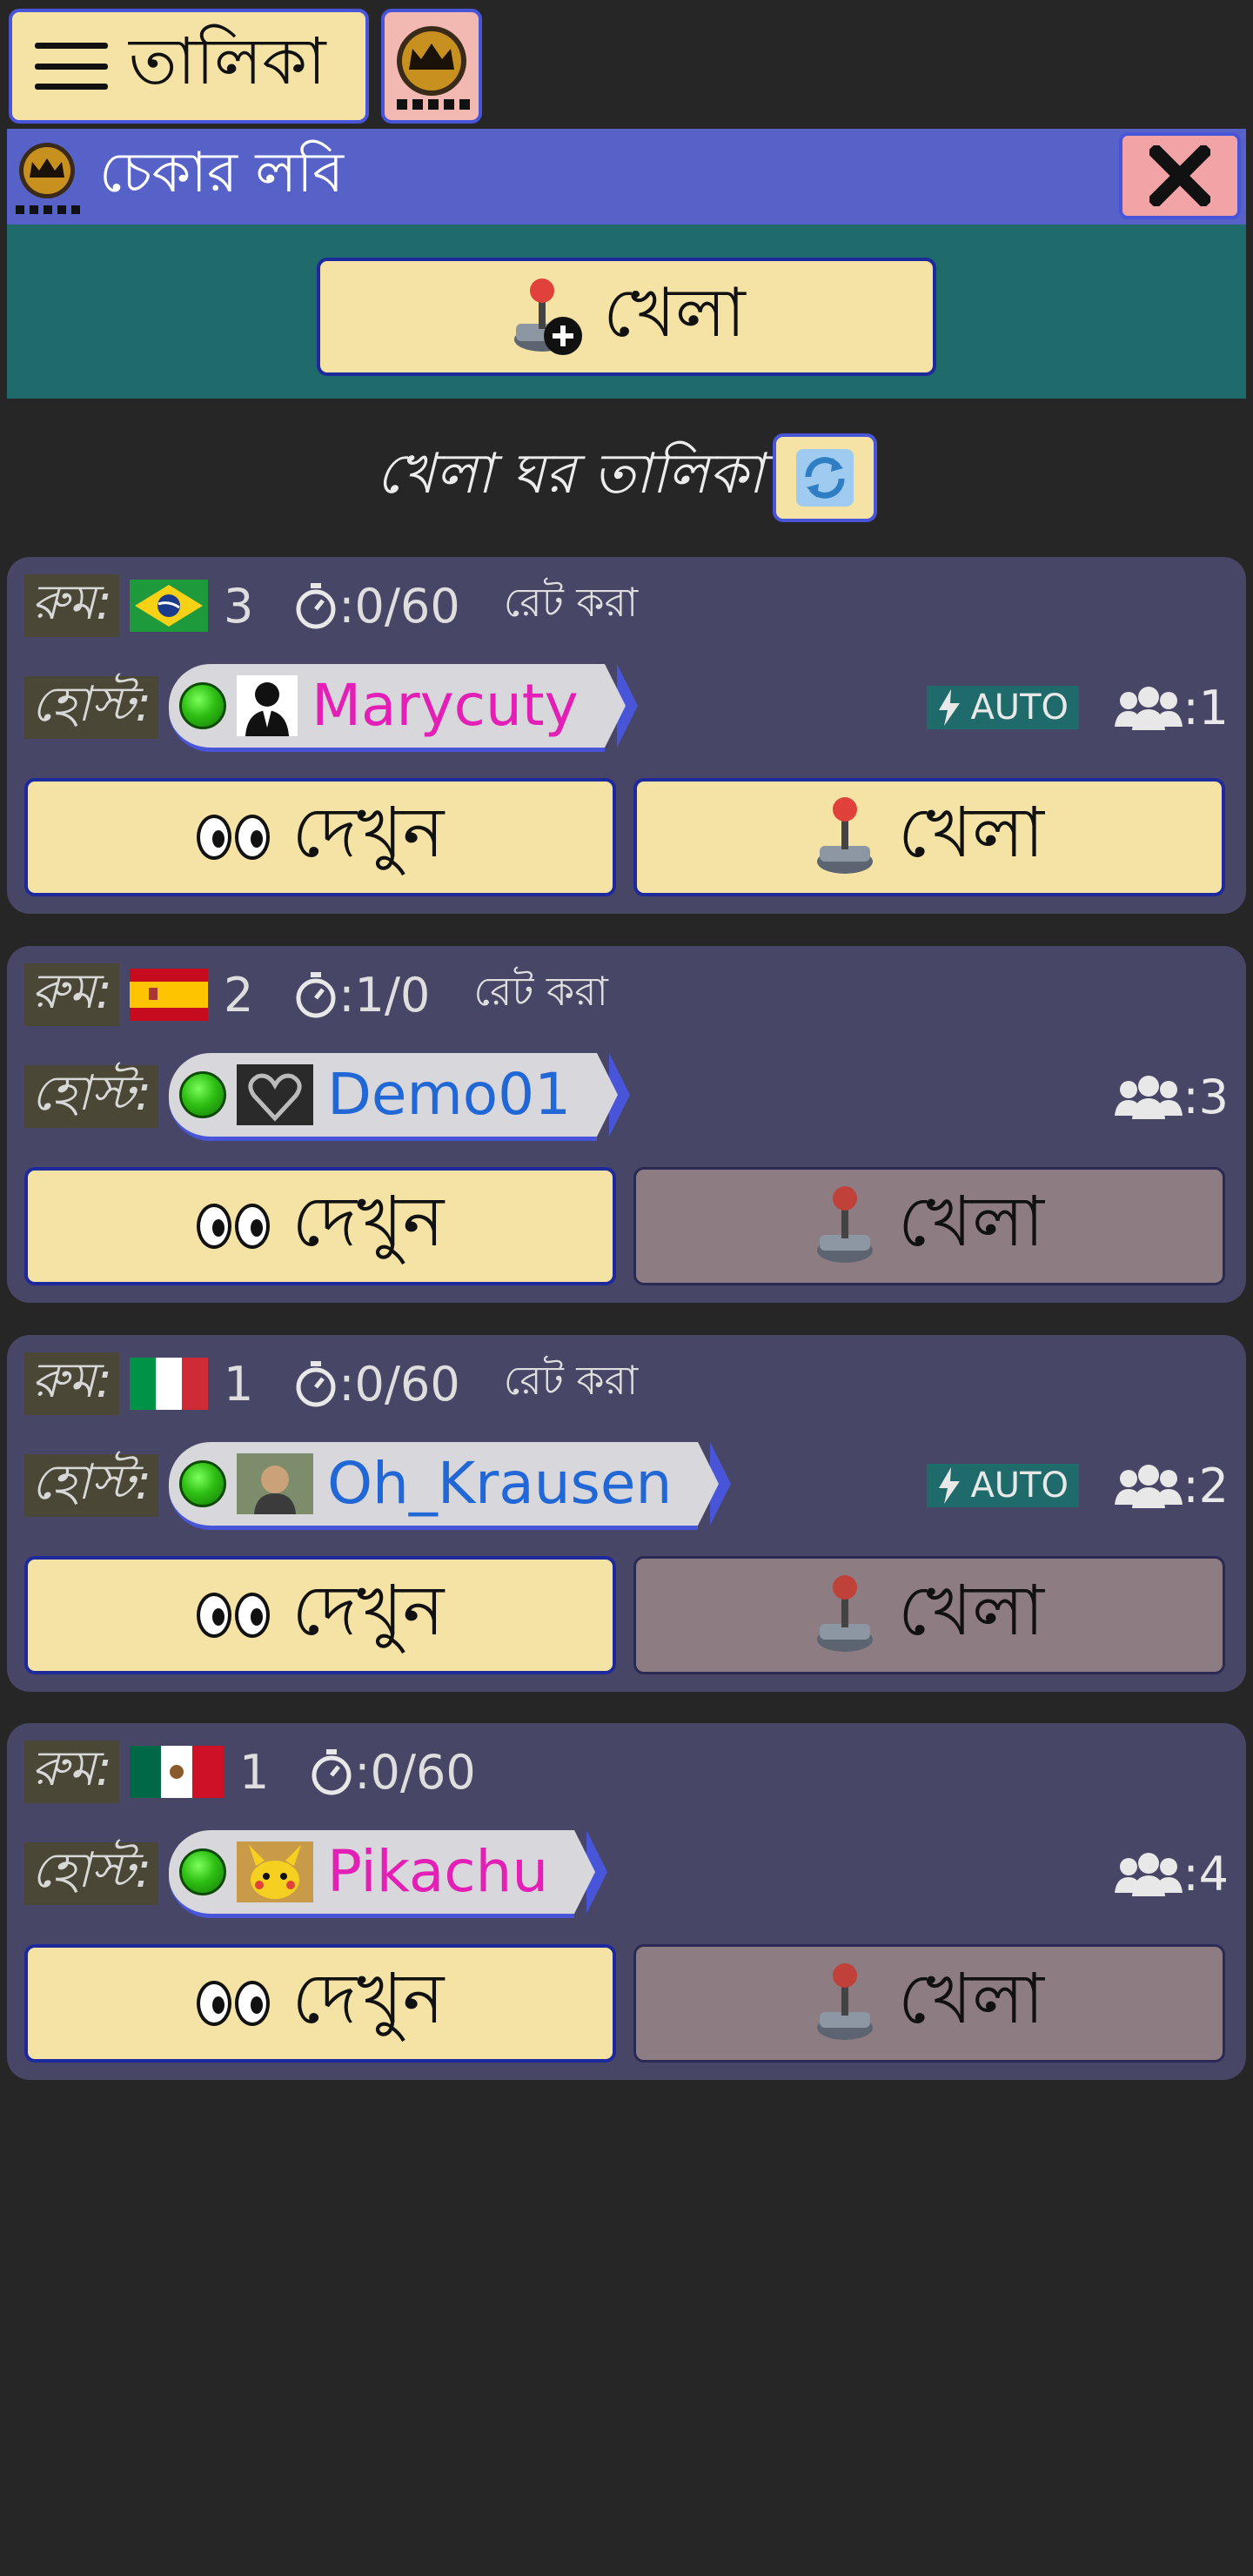 The image size is (1253, 2576). I want to click on close-icon, so click(1179, 175).